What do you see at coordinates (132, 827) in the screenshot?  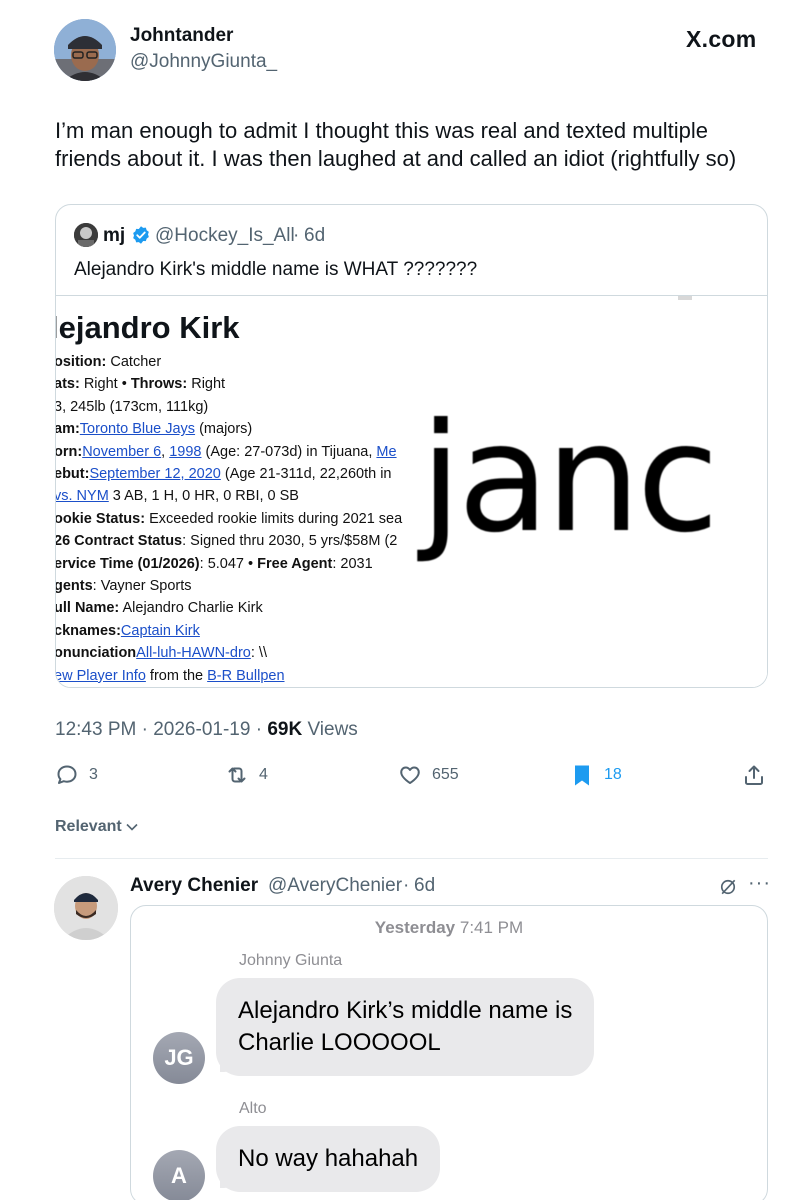 I see `chevron-down-icon` at bounding box center [132, 827].